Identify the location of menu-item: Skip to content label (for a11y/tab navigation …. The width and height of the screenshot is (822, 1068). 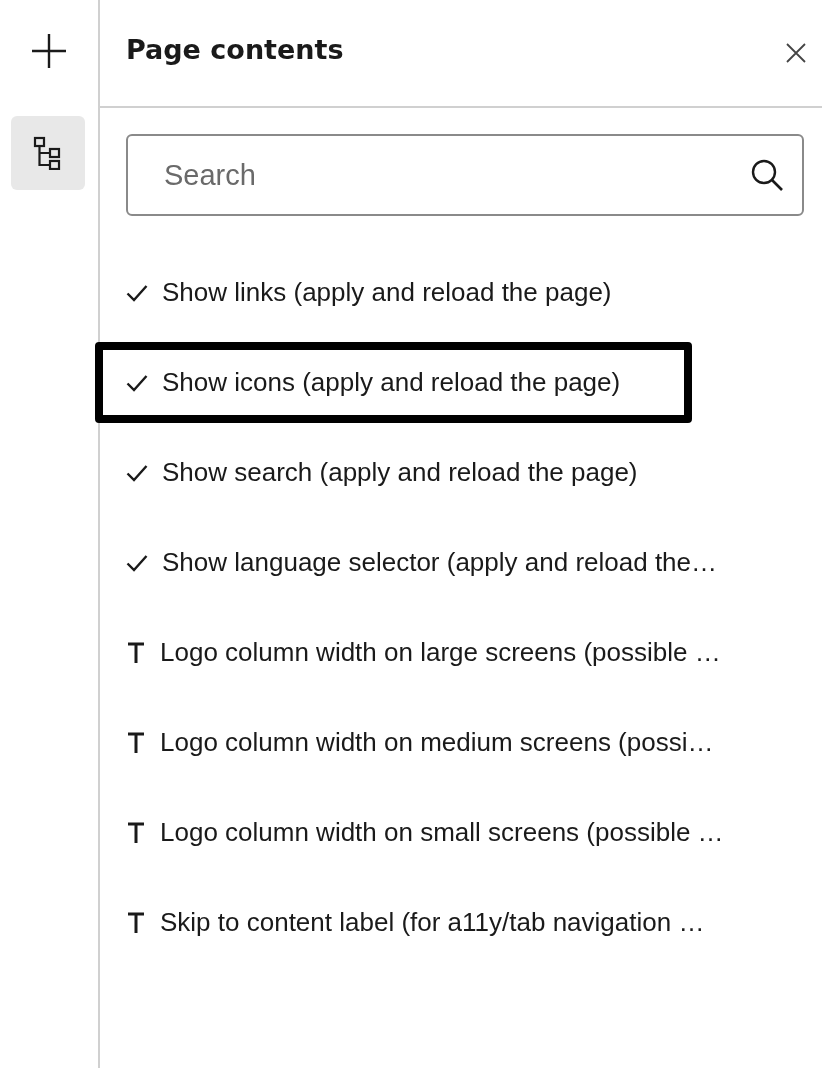
(436, 922).